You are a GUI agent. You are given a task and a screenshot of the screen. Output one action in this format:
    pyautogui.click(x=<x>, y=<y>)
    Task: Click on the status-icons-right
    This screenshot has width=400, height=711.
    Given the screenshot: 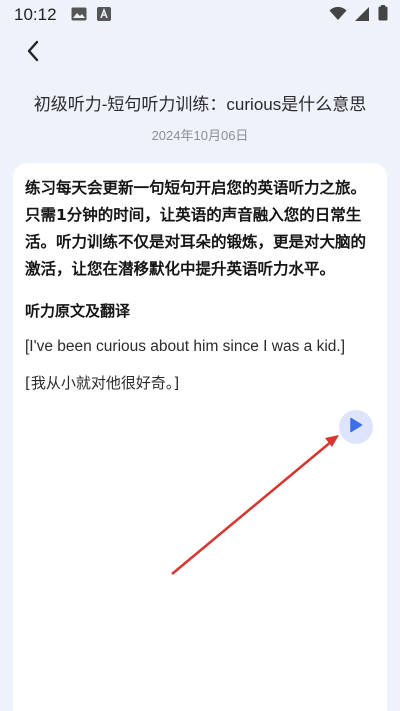 What is the action you would take?
    pyautogui.click(x=358, y=15)
    